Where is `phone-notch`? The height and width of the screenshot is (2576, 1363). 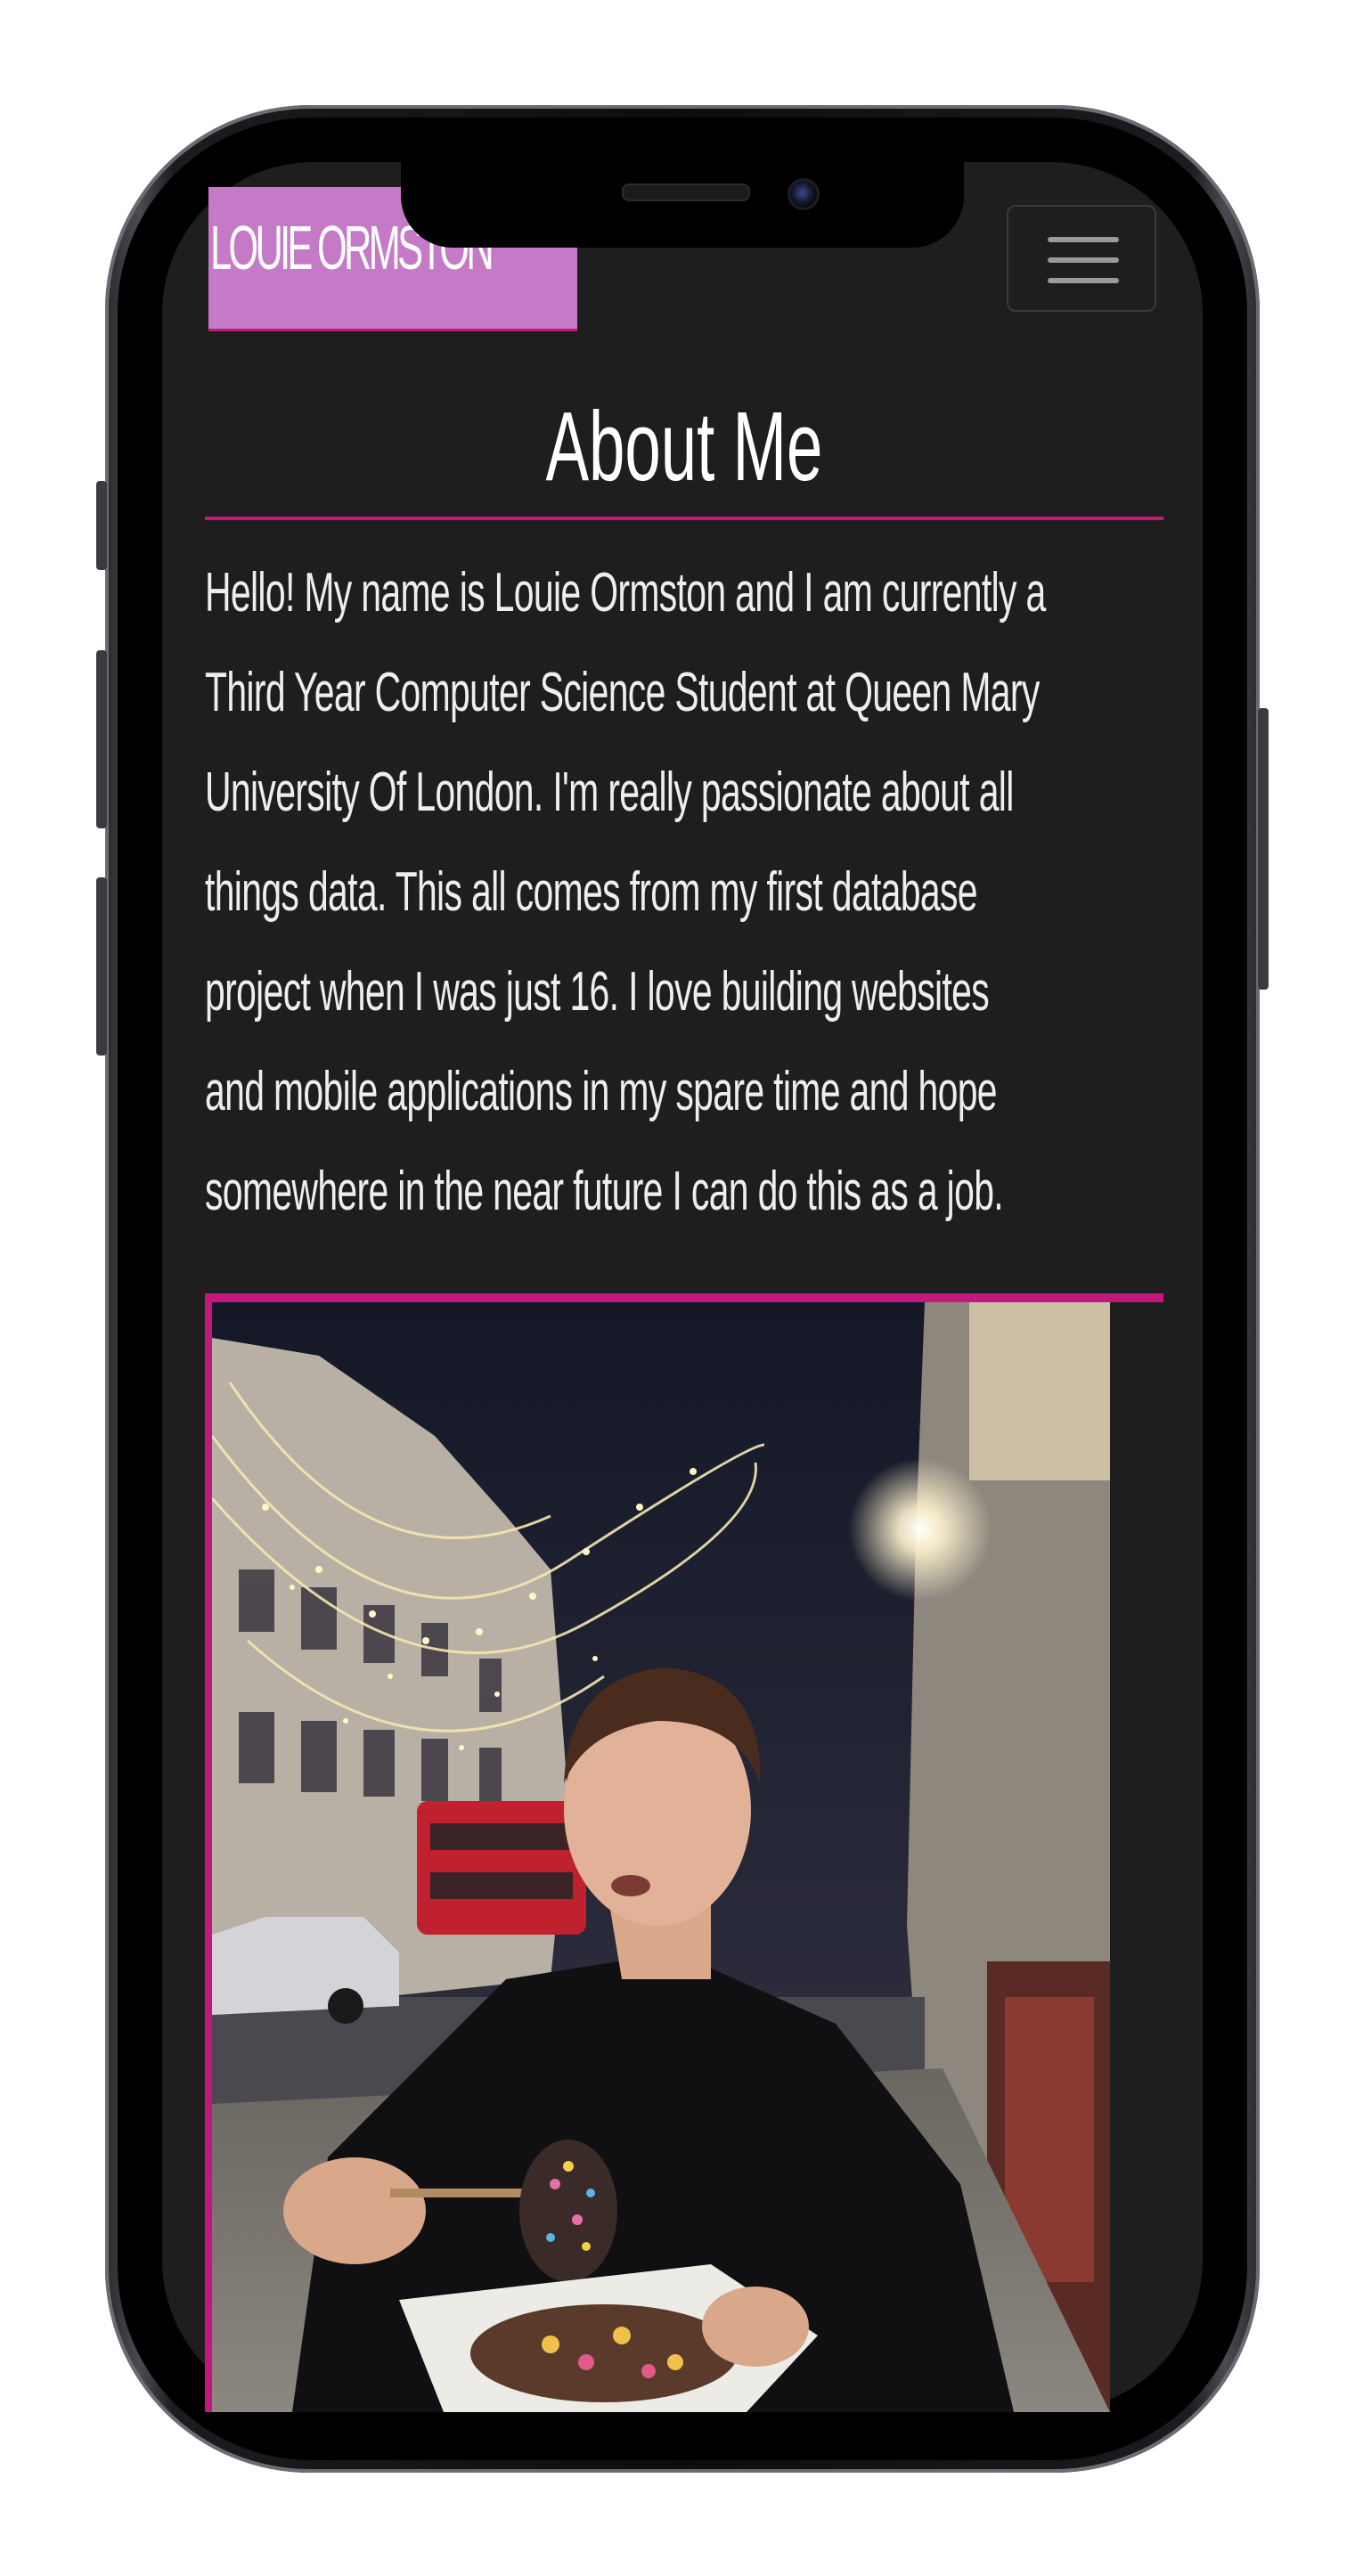
phone-notch is located at coordinates (682, 205).